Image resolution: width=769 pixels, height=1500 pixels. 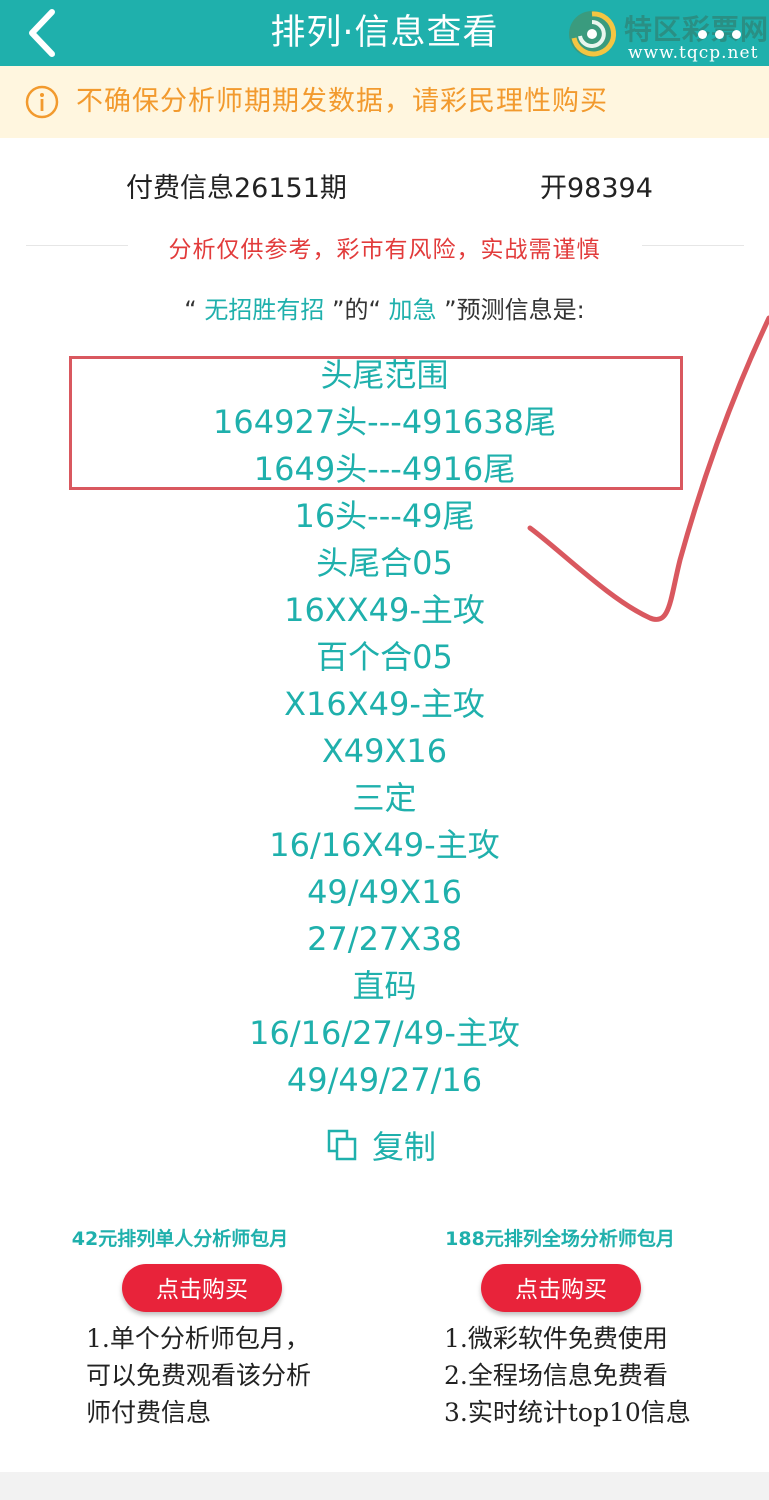 I want to click on plan-desc-line: 可以免费观看该分析, so click(x=199, y=1375).